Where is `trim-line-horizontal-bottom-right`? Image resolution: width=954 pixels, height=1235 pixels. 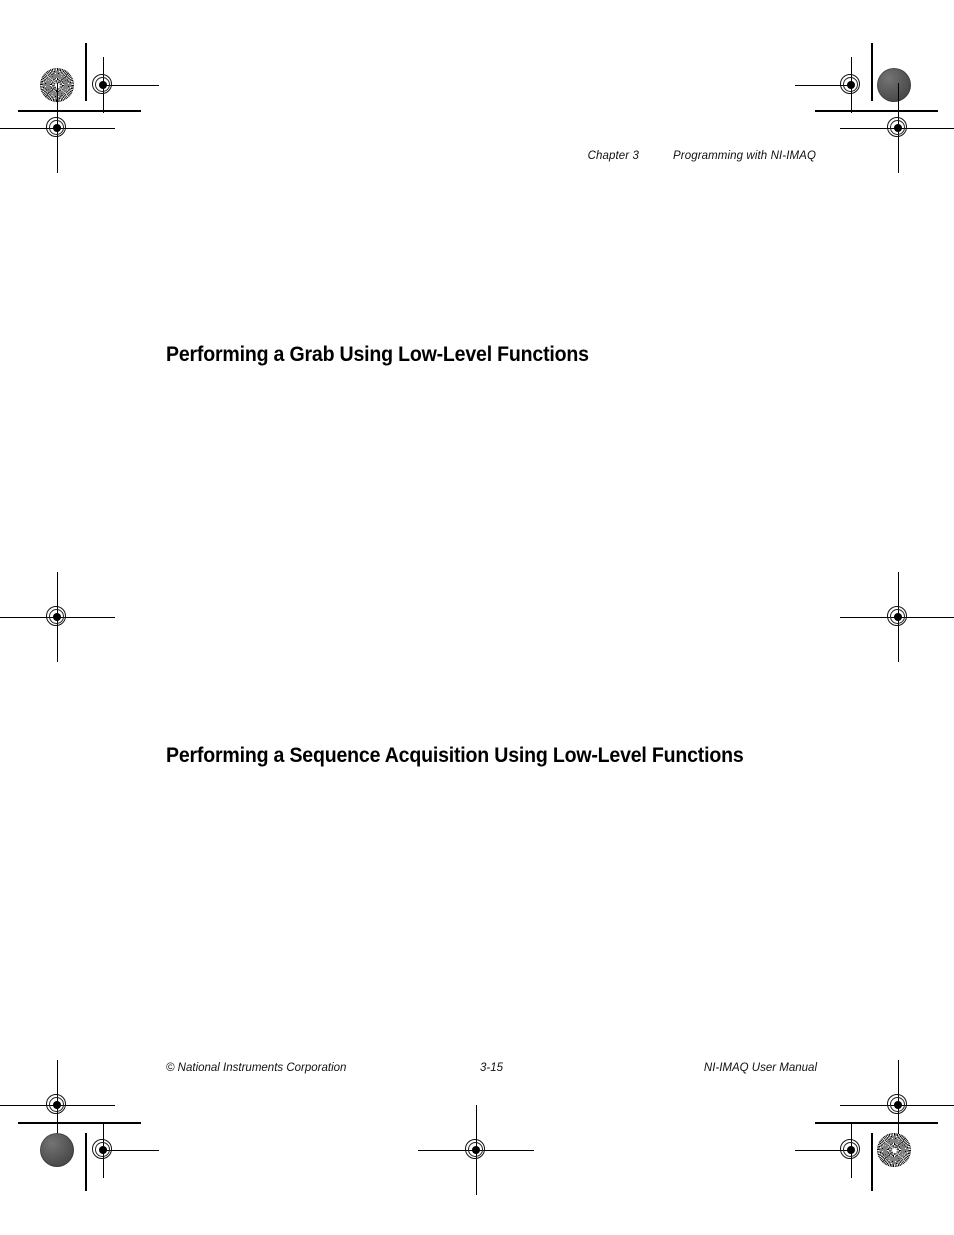 trim-line-horizontal-bottom-right is located at coordinates (876, 1123).